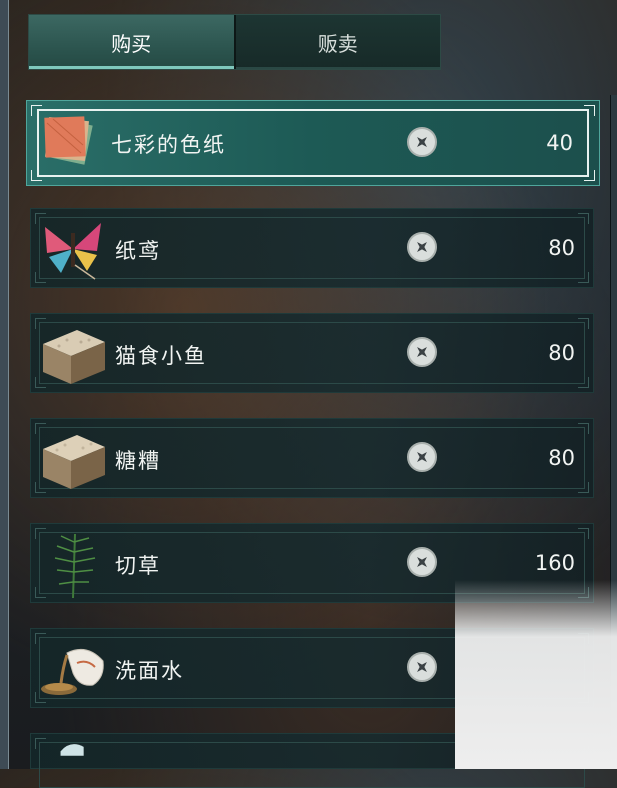 The width and height of the screenshot is (617, 788). Describe the element at coordinates (336, 42) in the screenshot. I see `tab-sell: 贩卖` at that location.